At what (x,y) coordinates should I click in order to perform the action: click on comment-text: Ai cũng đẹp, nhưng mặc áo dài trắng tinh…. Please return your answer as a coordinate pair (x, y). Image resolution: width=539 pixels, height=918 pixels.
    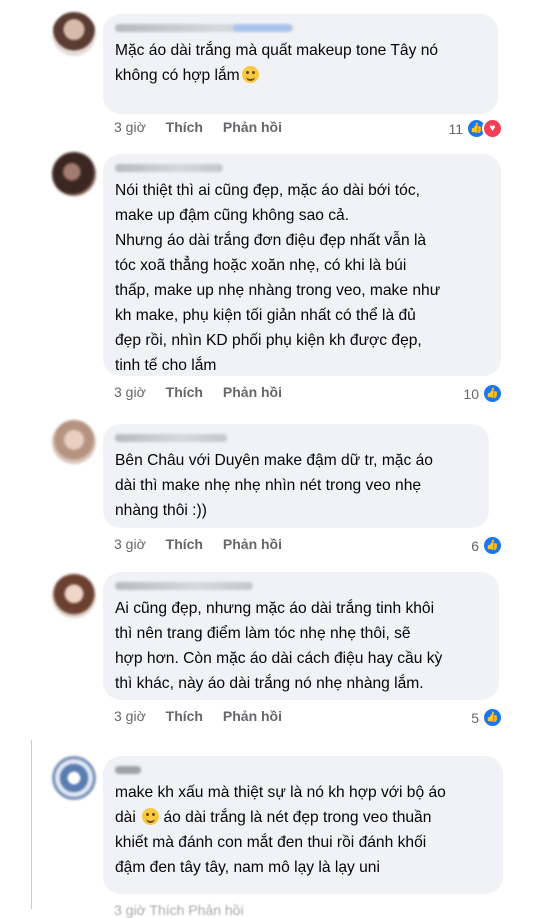
    Looking at the image, I should click on (279, 646).